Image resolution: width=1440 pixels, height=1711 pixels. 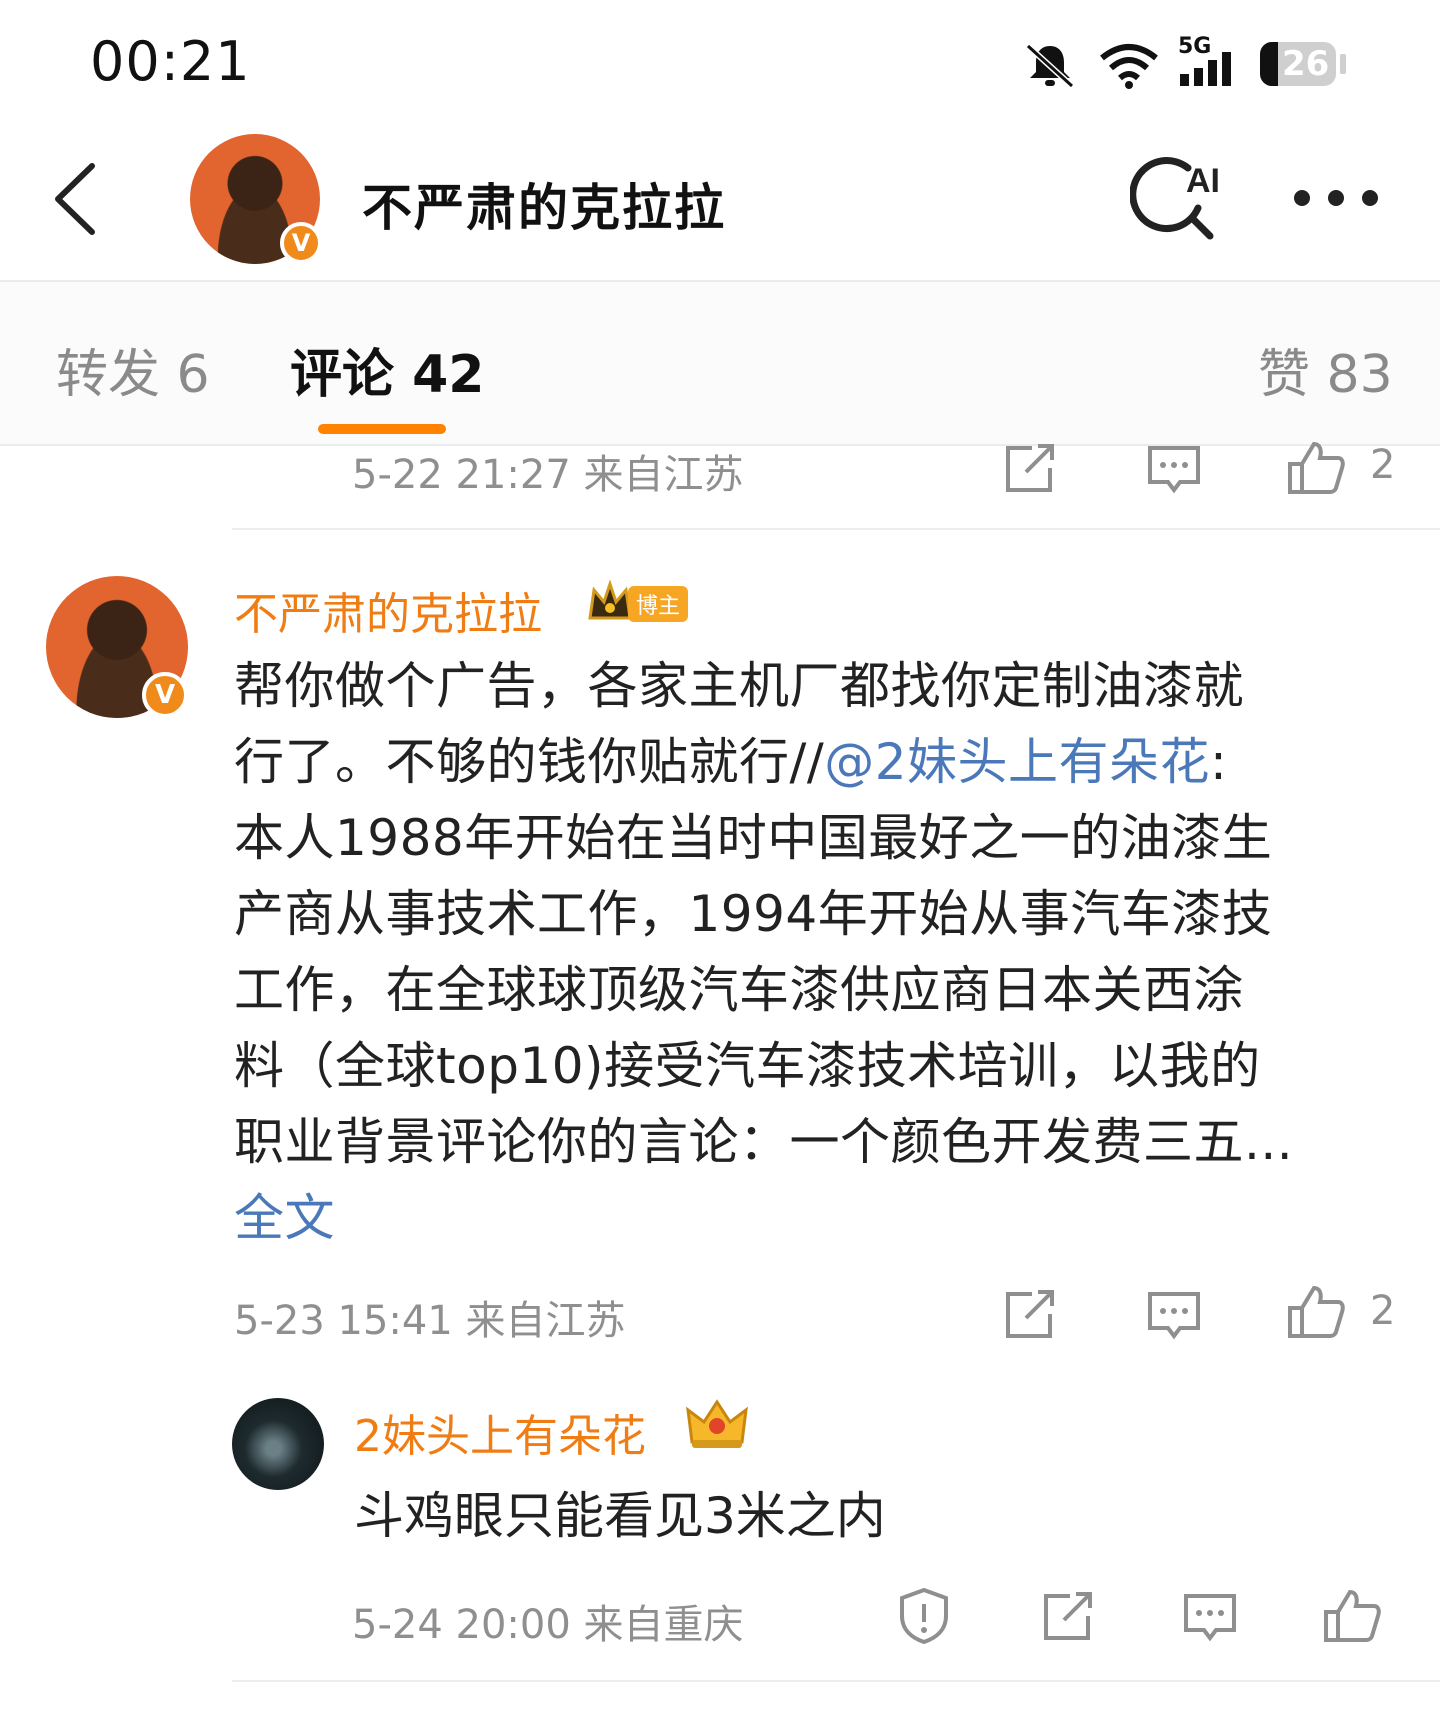 I want to click on comment-line: 帮你做个广告，各家主机厂都找你定制油漆就, so click(x=739, y=686).